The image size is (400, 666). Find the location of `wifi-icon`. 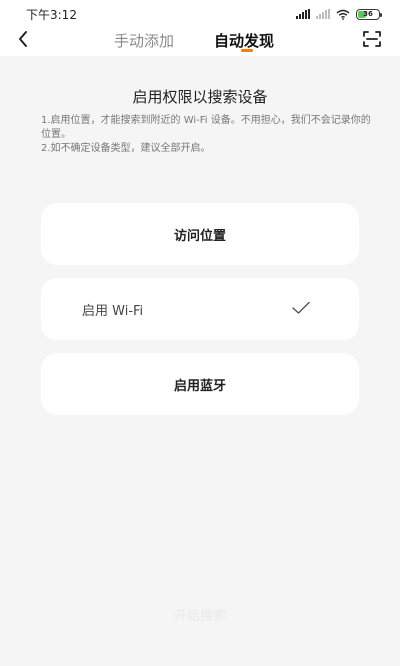

wifi-icon is located at coordinates (343, 14).